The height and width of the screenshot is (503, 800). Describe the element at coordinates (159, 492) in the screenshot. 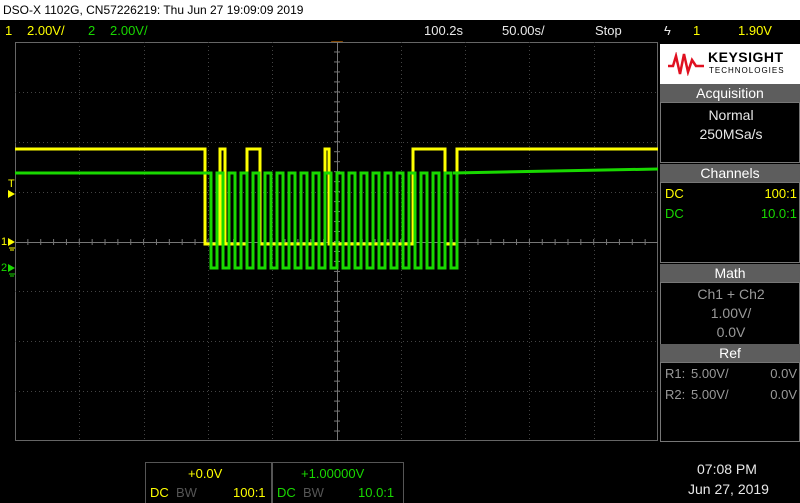

I see `ch1-coupling-bottom: DC` at that location.